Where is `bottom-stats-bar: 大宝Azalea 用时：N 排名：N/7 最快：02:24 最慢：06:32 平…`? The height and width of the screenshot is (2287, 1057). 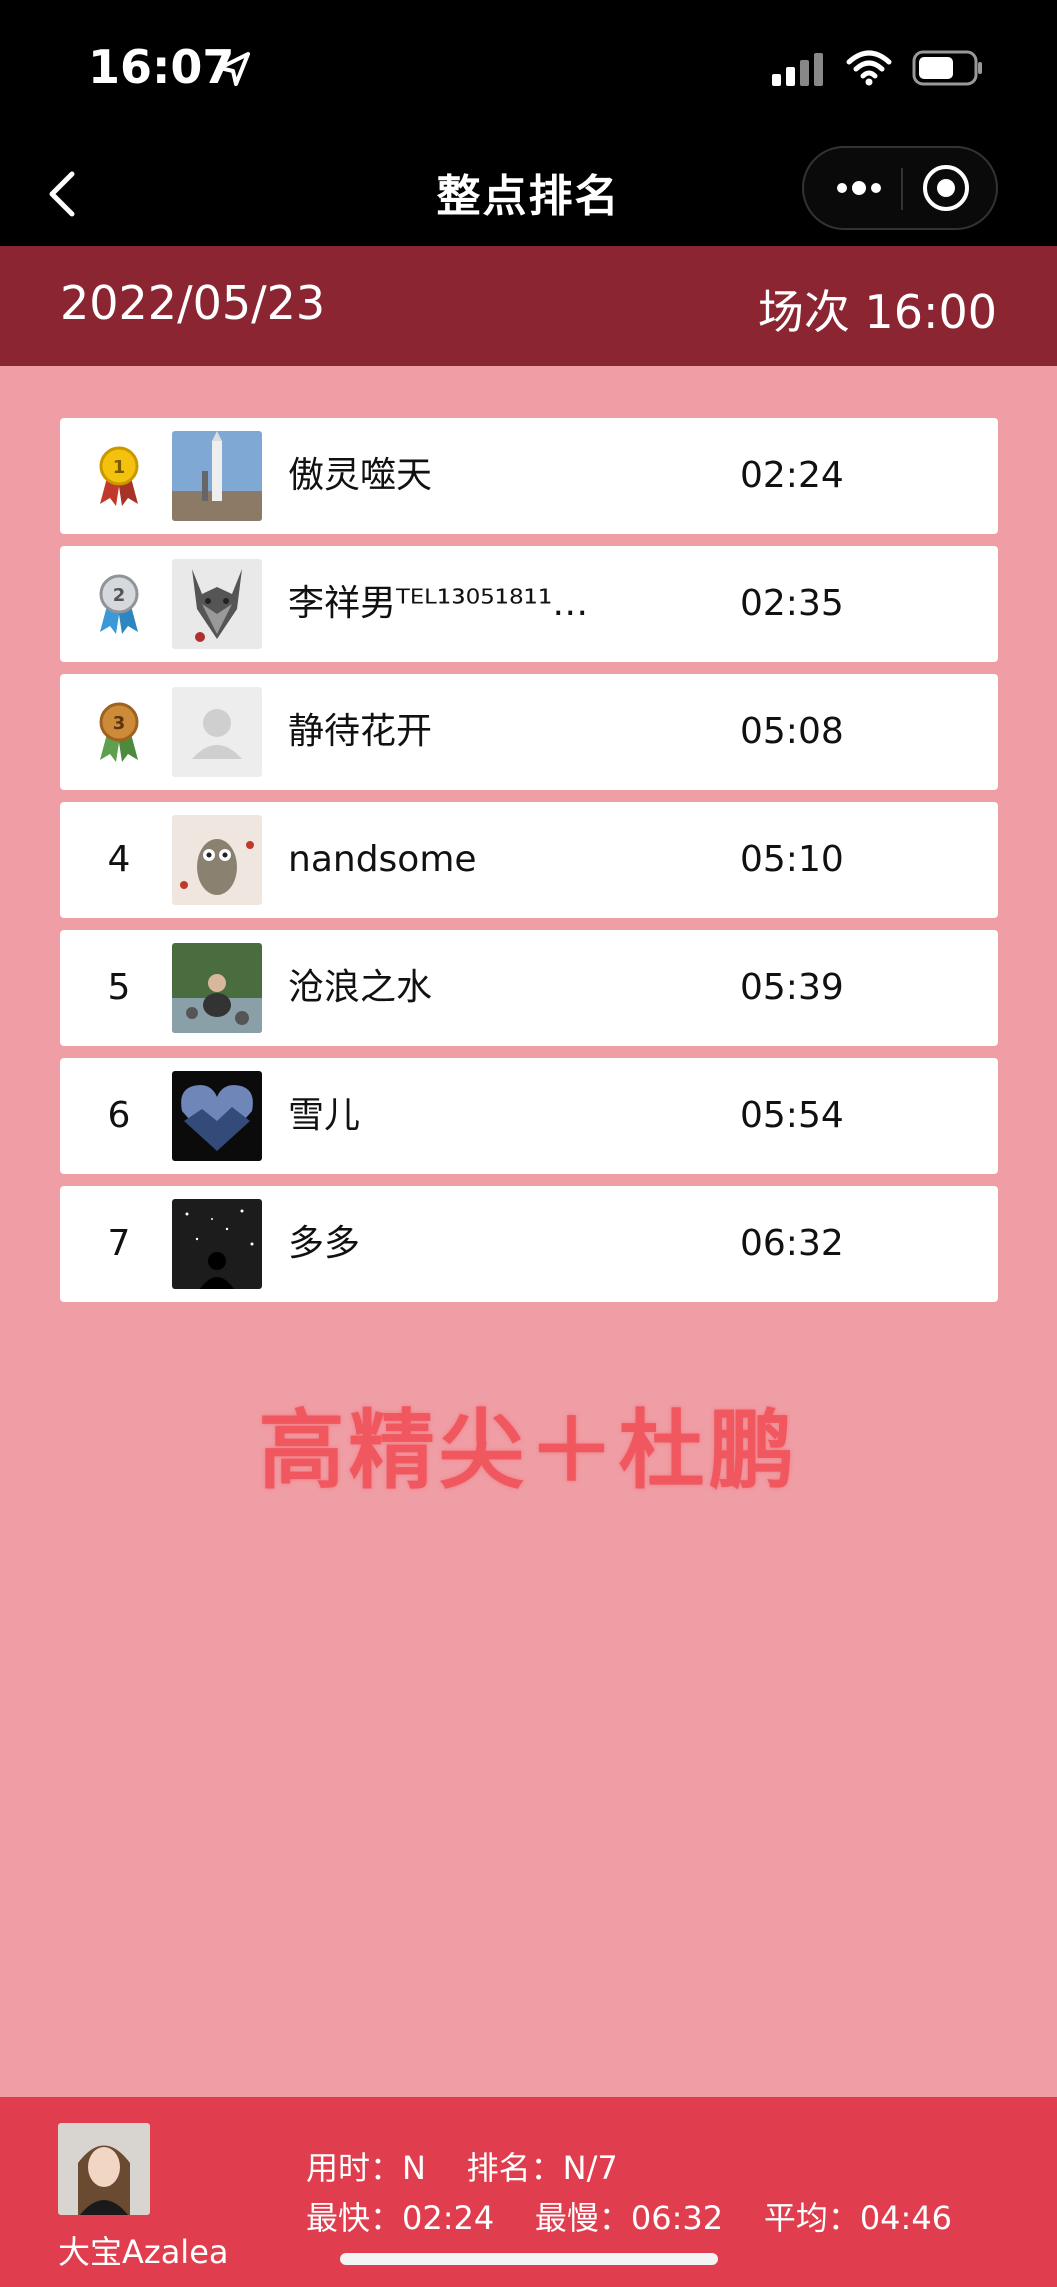
bottom-stats-bar: 大宝Azalea 用时：N 排名：N/7 最快：02:24 最慢：06:32 平… is located at coordinates (528, 2192).